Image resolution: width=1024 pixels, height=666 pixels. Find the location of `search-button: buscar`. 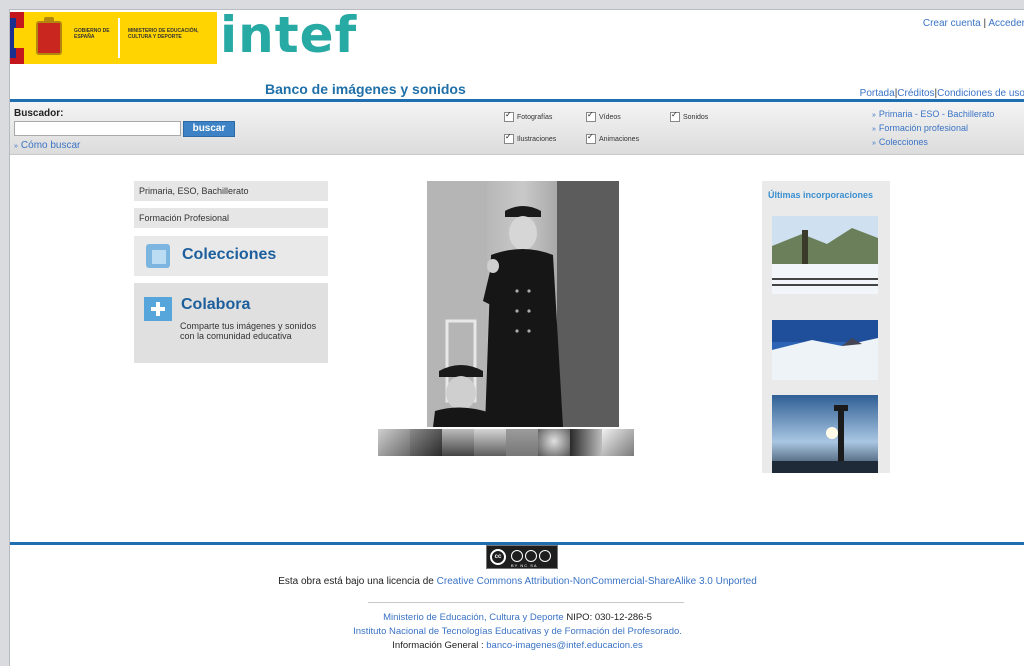

search-button: buscar is located at coordinates (209, 129).